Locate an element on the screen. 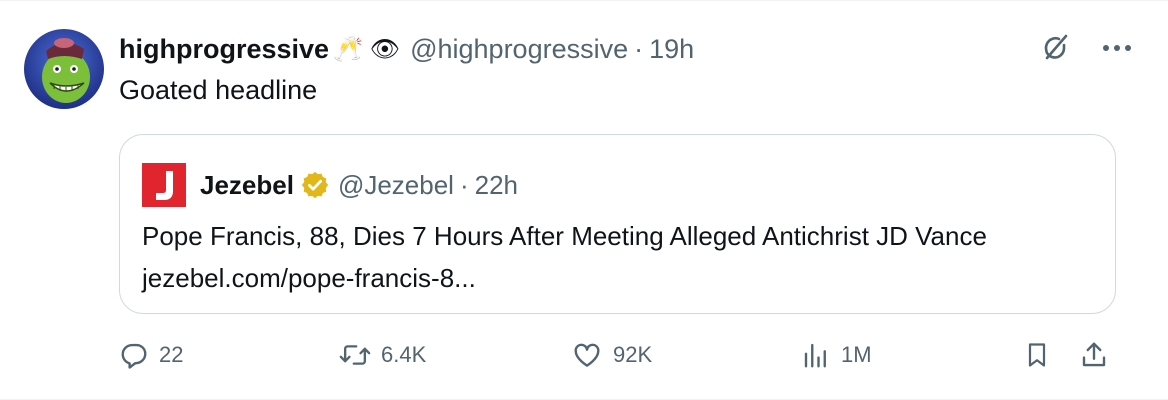 The height and width of the screenshot is (400, 1168). like-button: 92K is located at coordinates (611, 355).